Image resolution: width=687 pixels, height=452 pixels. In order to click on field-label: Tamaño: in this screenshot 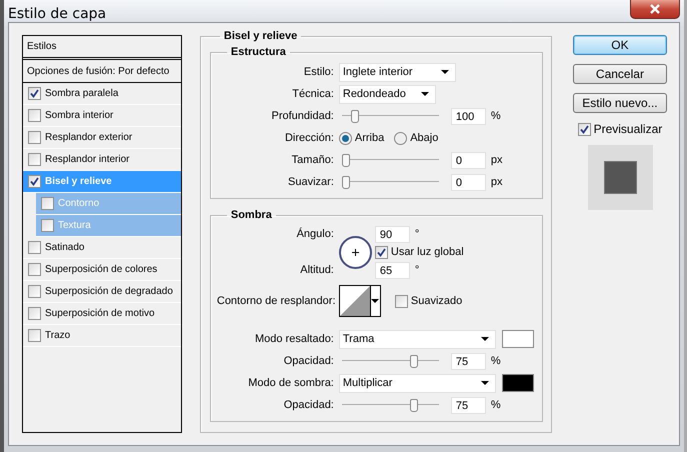, I will do `click(312, 160)`.